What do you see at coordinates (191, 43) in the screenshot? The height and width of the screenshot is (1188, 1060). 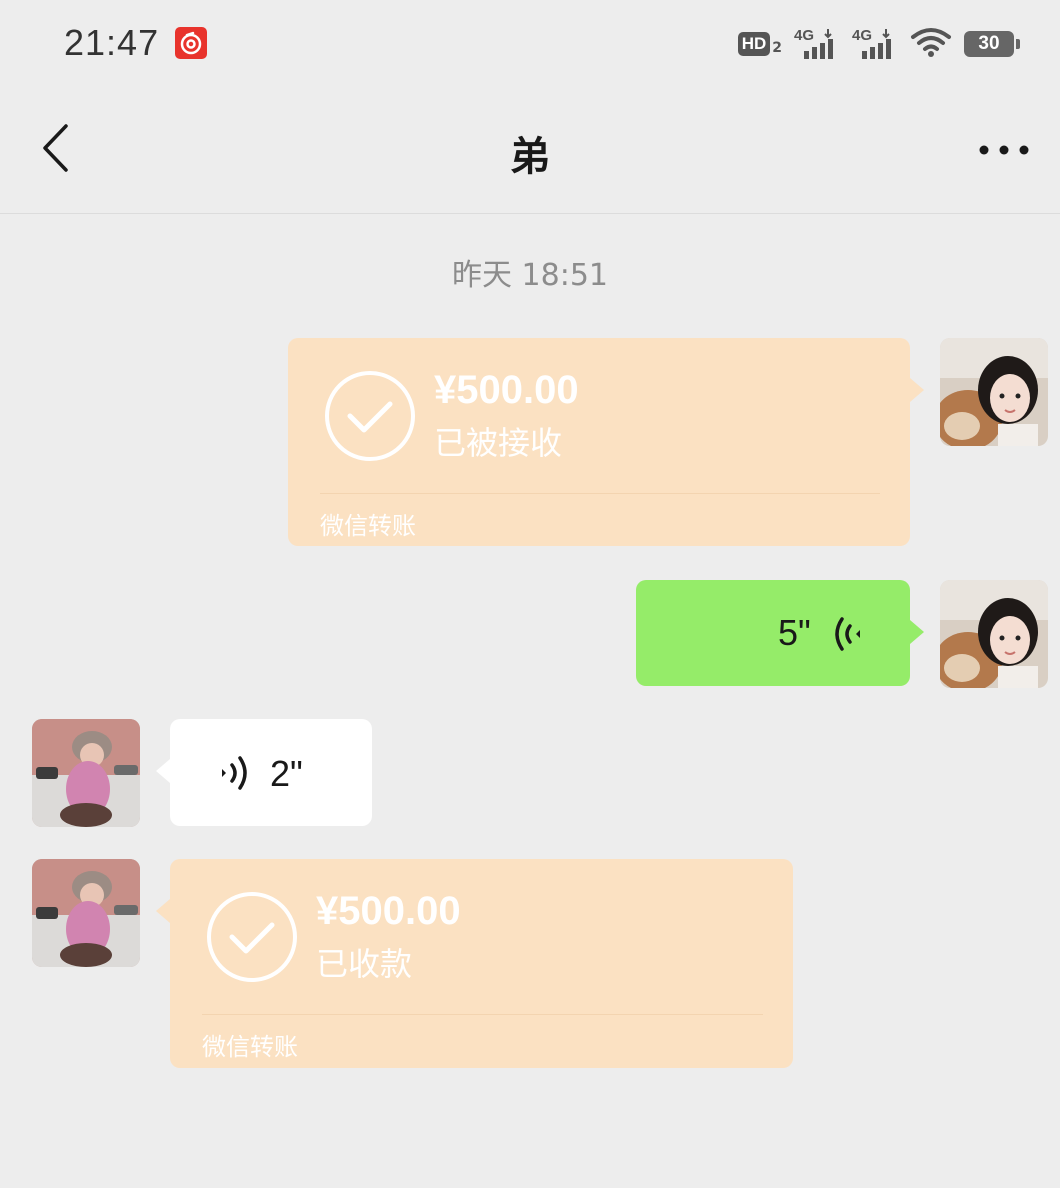 I see `notification-app-icon` at bounding box center [191, 43].